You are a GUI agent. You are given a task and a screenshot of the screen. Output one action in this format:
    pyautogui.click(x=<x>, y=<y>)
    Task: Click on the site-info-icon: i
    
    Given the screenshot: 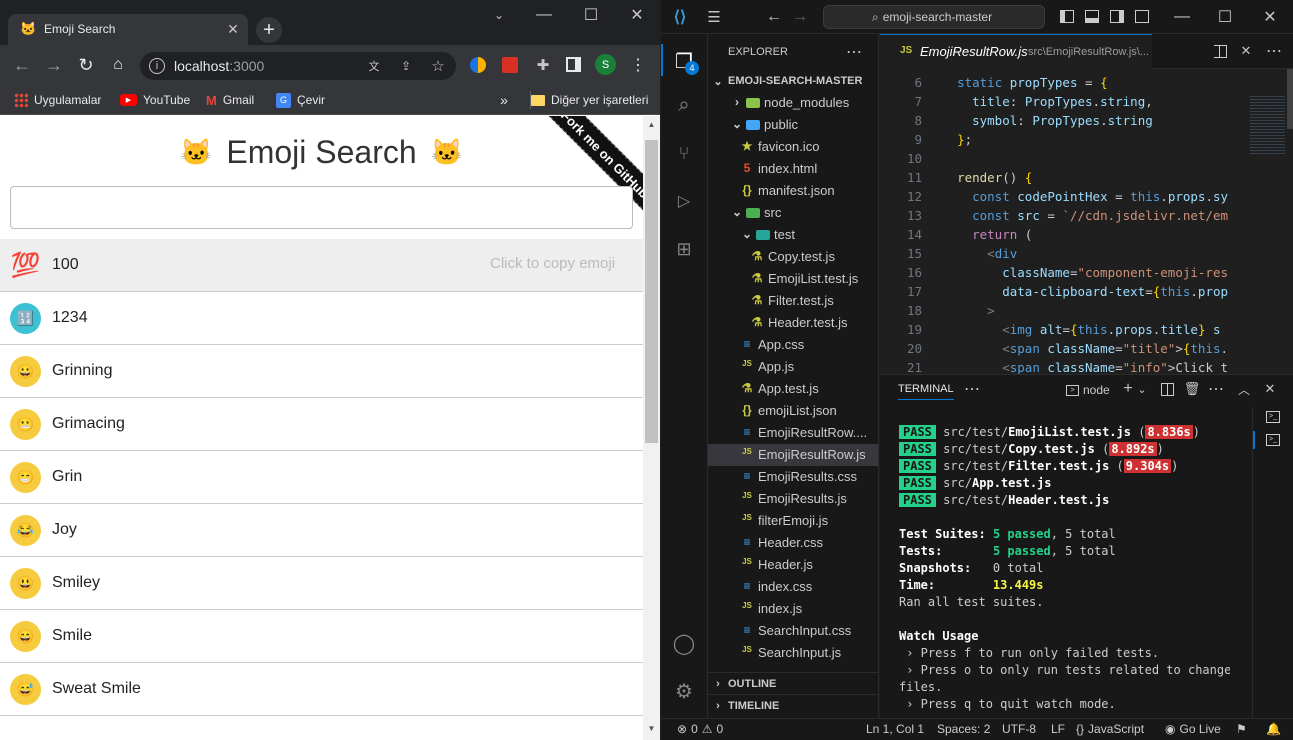 What is the action you would take?
    pyautogui.click(x=157, y=66)
    